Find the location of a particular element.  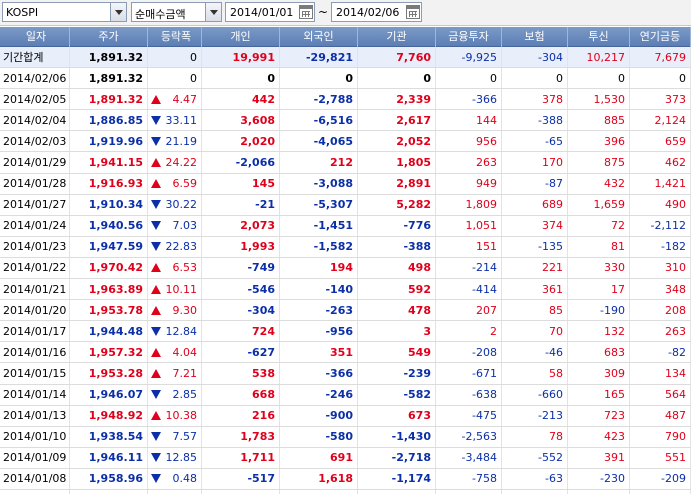

column-header-institution: 기관 is located at coordinates (397, 37).